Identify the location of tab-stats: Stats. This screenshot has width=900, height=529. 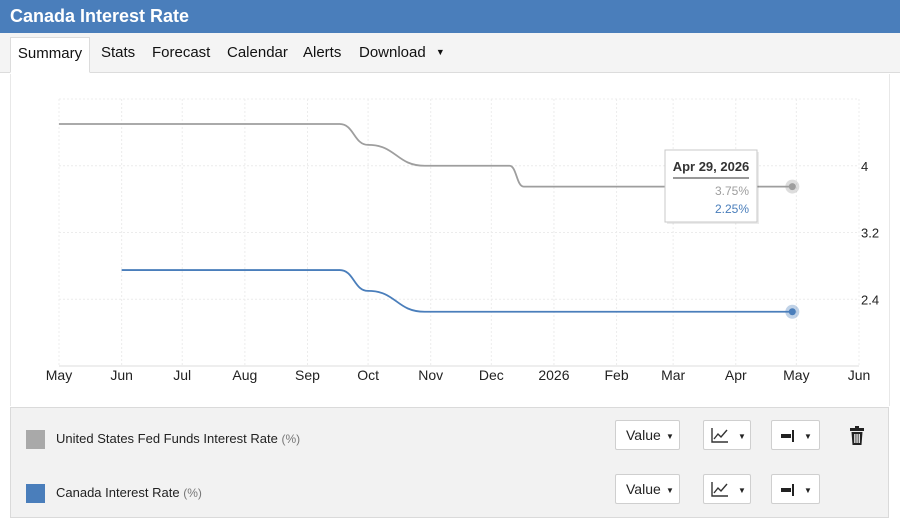
(118, 55).